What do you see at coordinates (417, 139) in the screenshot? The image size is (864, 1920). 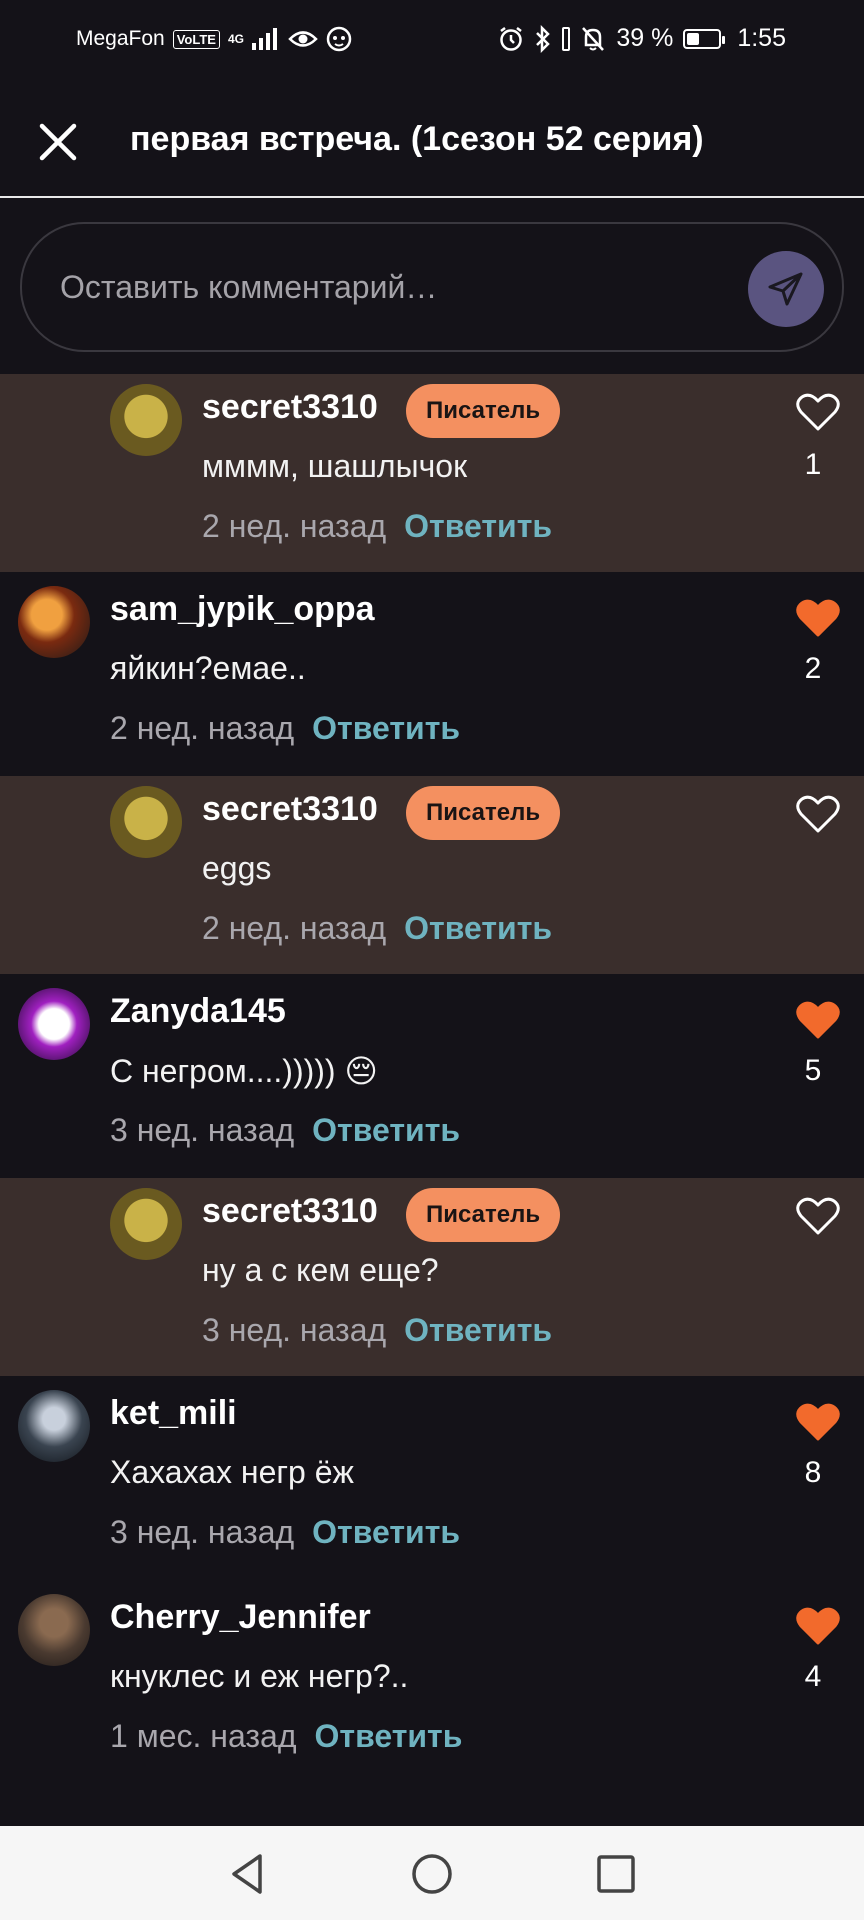 I see `page-title: первая встреча. (1сезон 52 серия)` at bounding box center [417, 139].